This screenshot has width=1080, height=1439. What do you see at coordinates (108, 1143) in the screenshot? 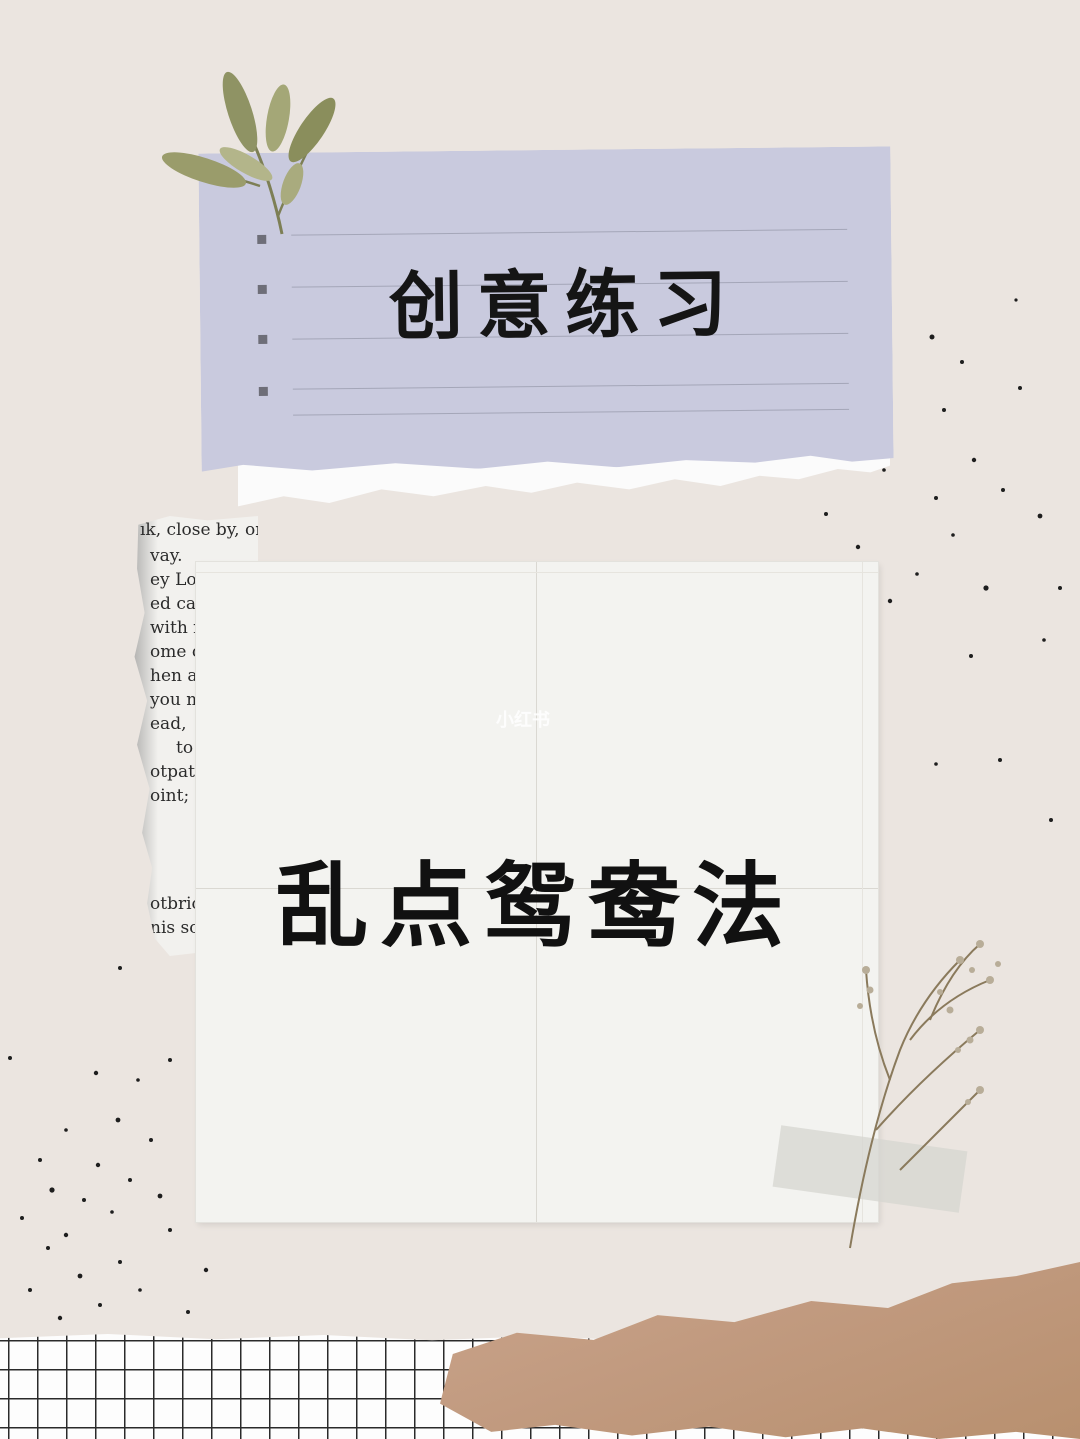
I see `scatter-dots-left` at bounding box center [108, 1143].